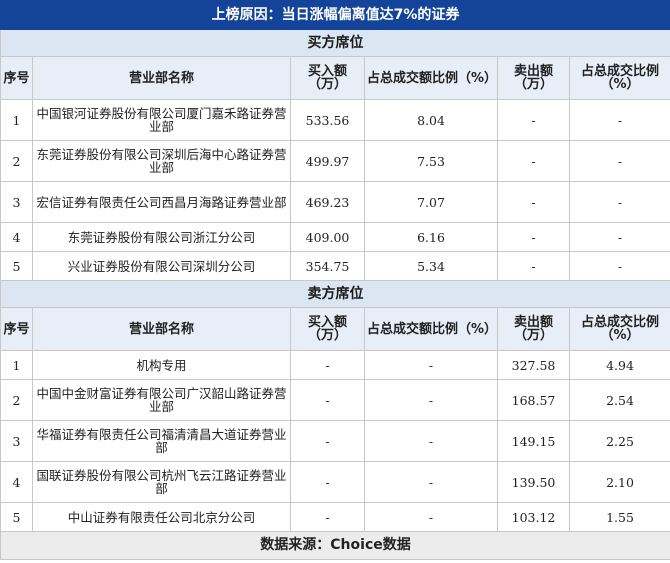  Describe the element at coordinates (431, 266) in the screenshot. I see `buy-ratio: 5.34` at that location.